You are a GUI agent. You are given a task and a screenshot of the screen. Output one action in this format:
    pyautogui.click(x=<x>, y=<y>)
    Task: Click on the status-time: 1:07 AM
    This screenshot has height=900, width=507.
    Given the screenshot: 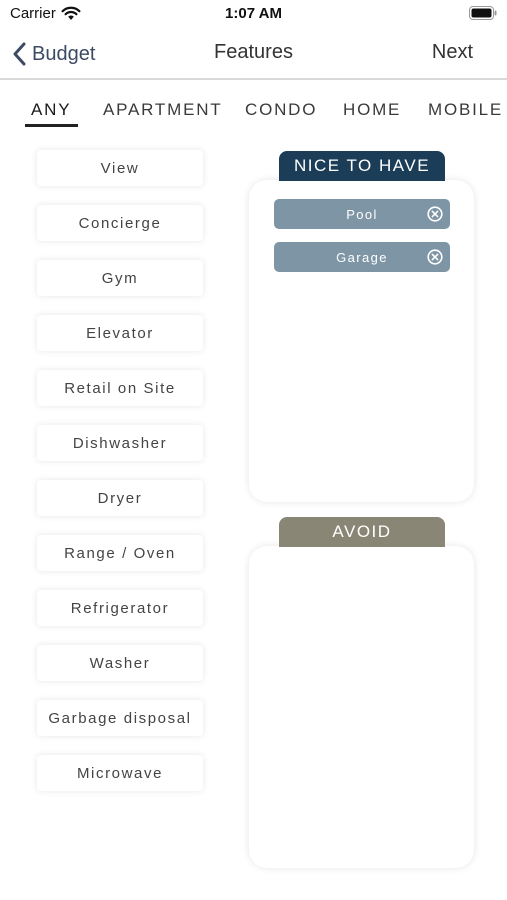 What is the action you would take?
    pyautogui.click(x=253, y=13)
    